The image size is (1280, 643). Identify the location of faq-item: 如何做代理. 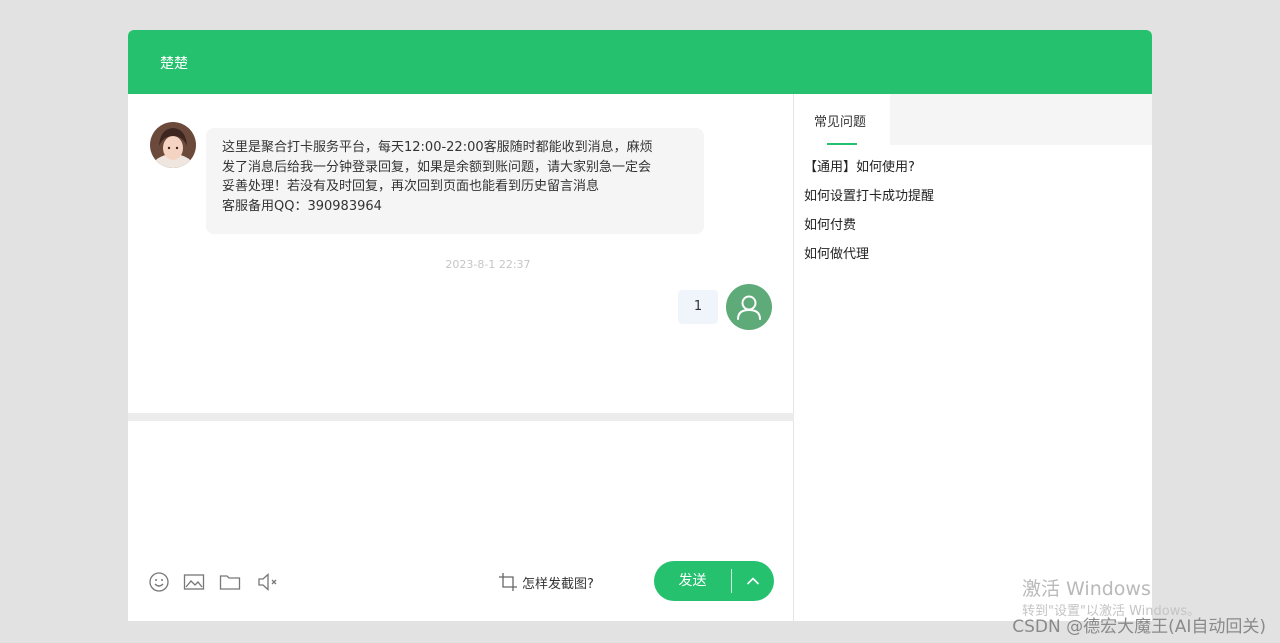
(869, 257).